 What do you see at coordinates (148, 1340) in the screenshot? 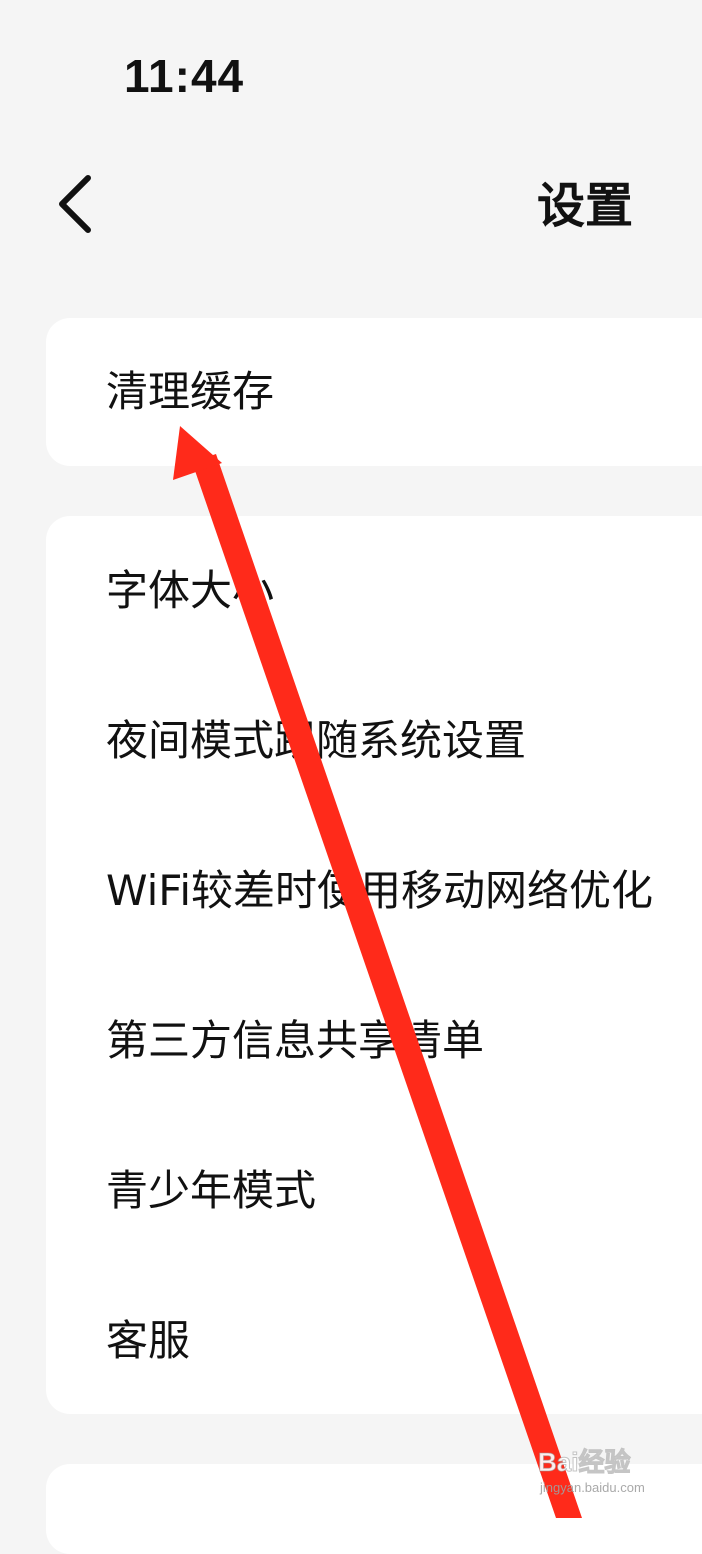
I see `settings-item-label: 客服` at bounding box center [148, 1340].